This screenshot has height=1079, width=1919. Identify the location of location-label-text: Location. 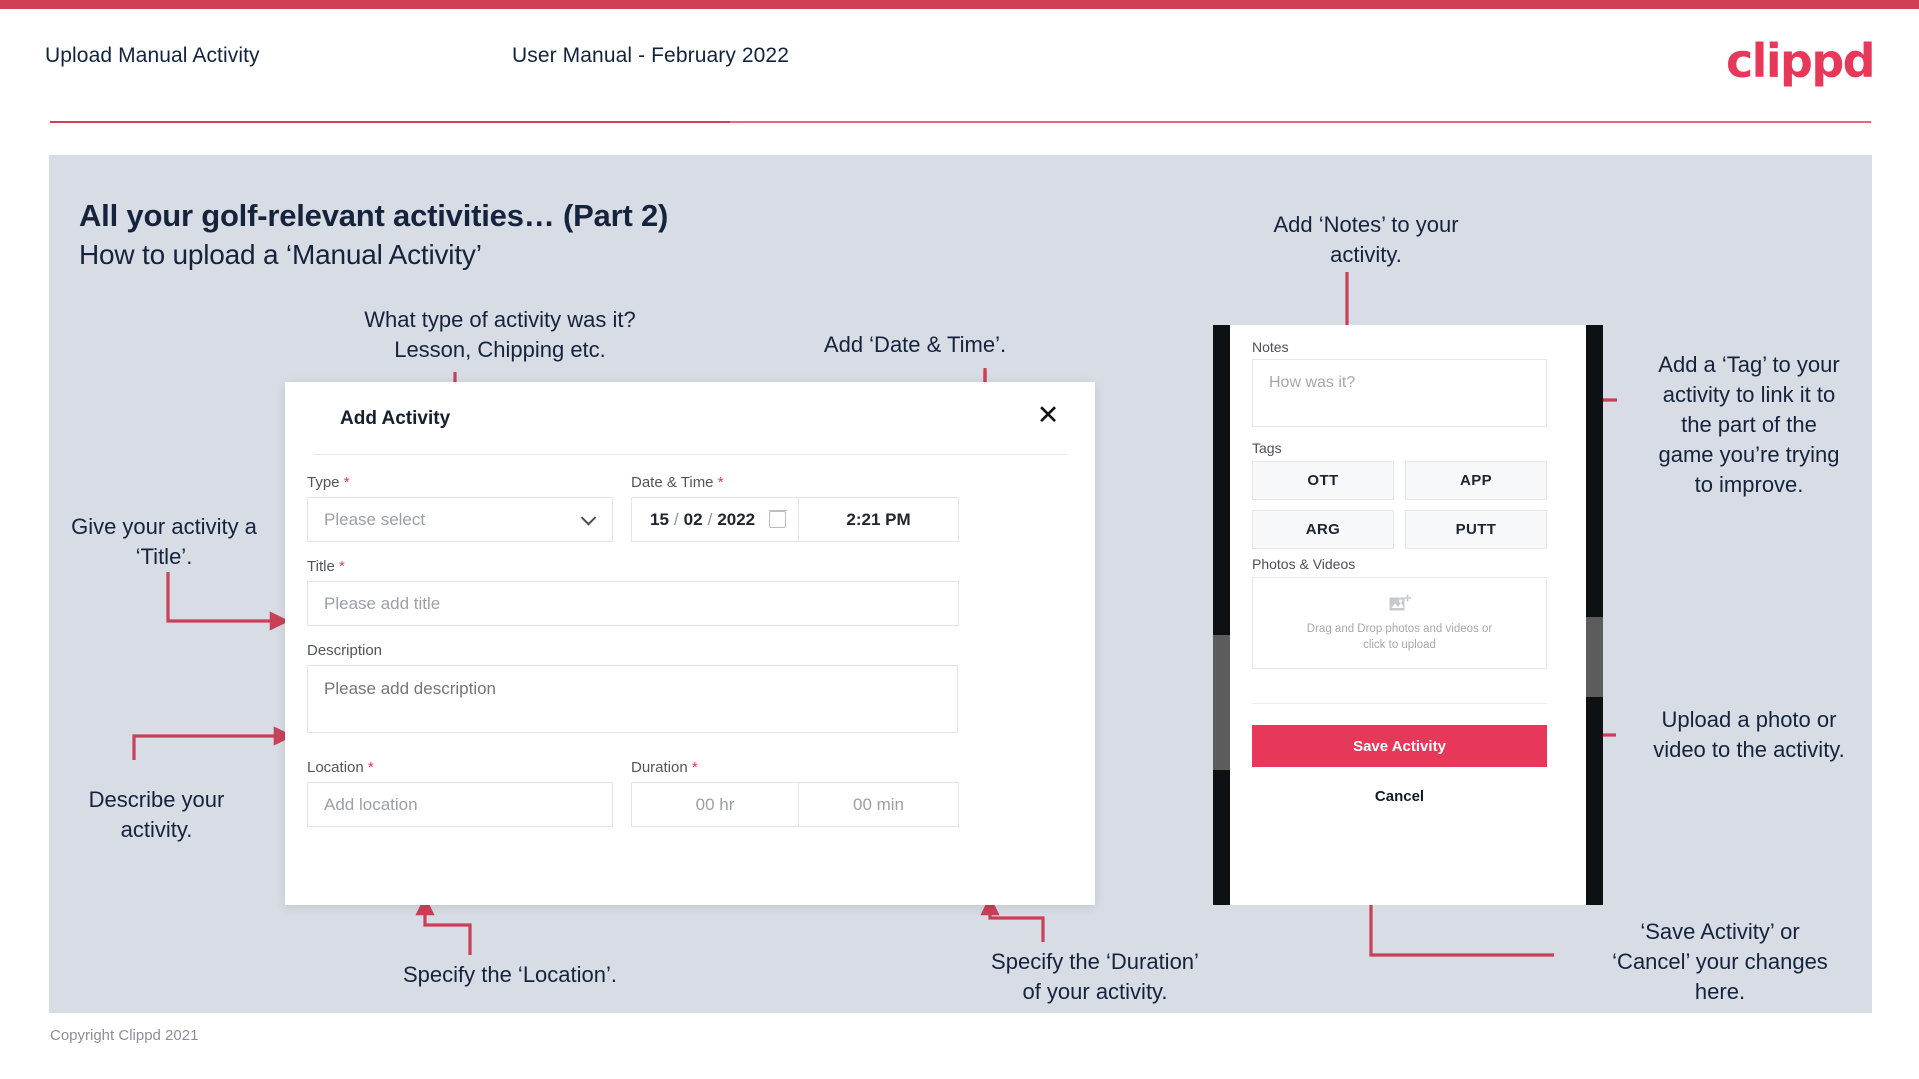
(335, 767).